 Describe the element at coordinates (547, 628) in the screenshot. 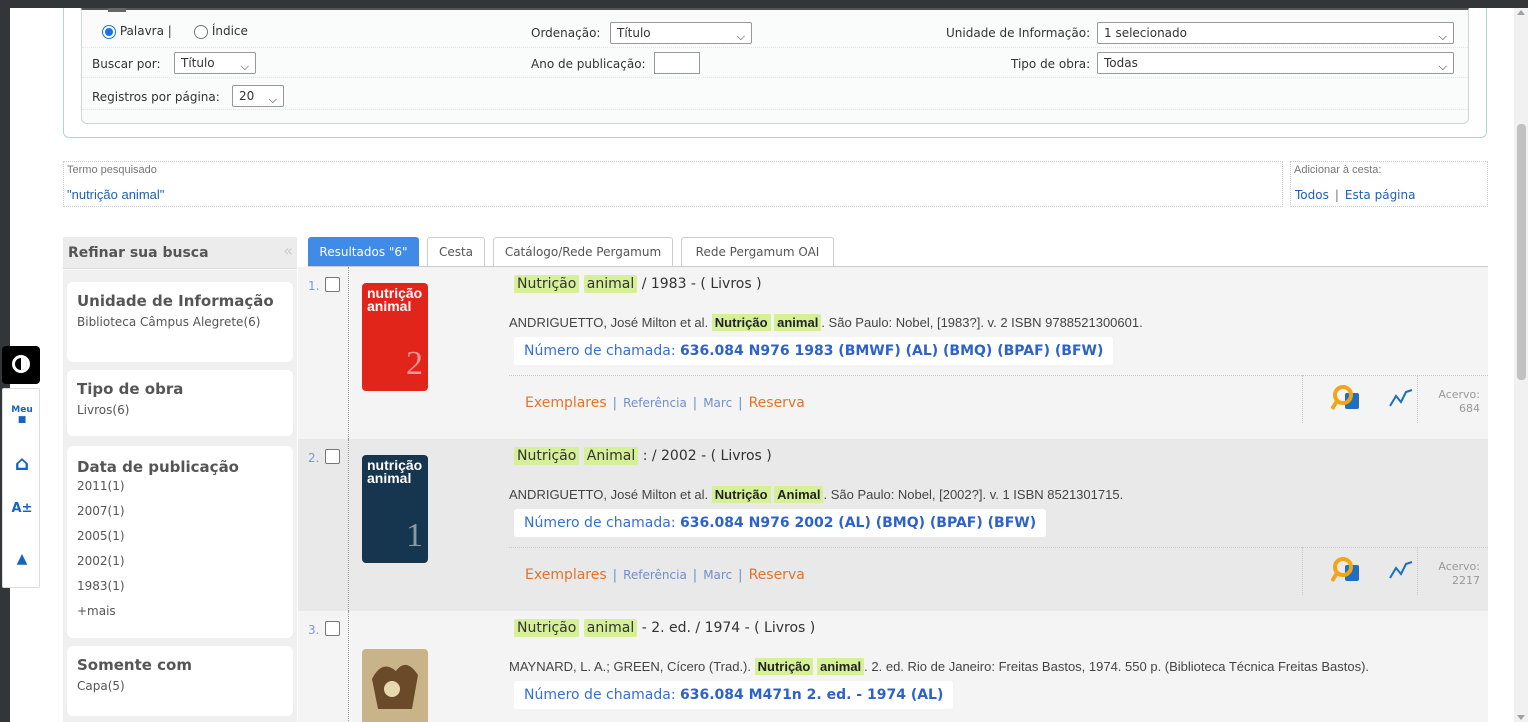

I see `title-highlight: Nutrição` at that location.